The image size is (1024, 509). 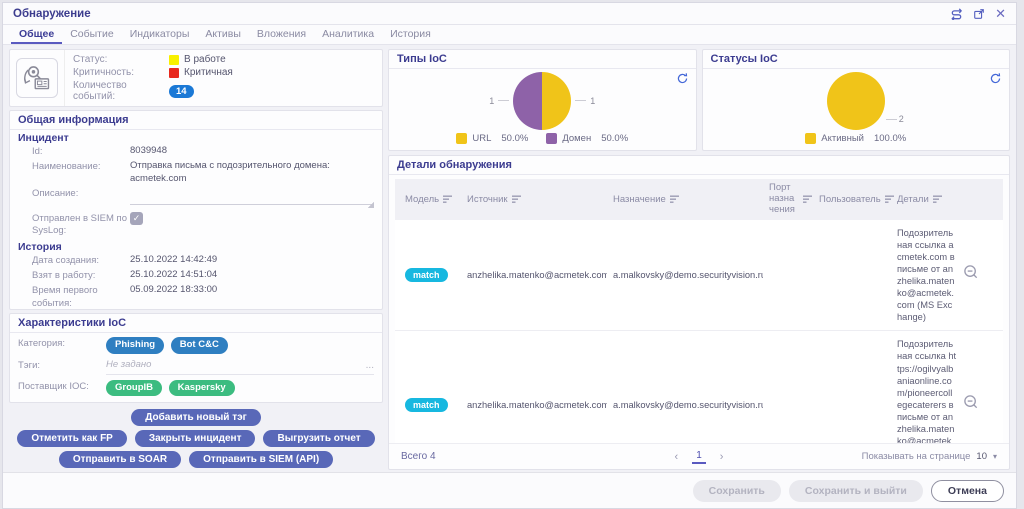 What do you see at coordinates (979, 14) in the screenshot?
I see `expand-window-icon` at bounding box center [979, 14].